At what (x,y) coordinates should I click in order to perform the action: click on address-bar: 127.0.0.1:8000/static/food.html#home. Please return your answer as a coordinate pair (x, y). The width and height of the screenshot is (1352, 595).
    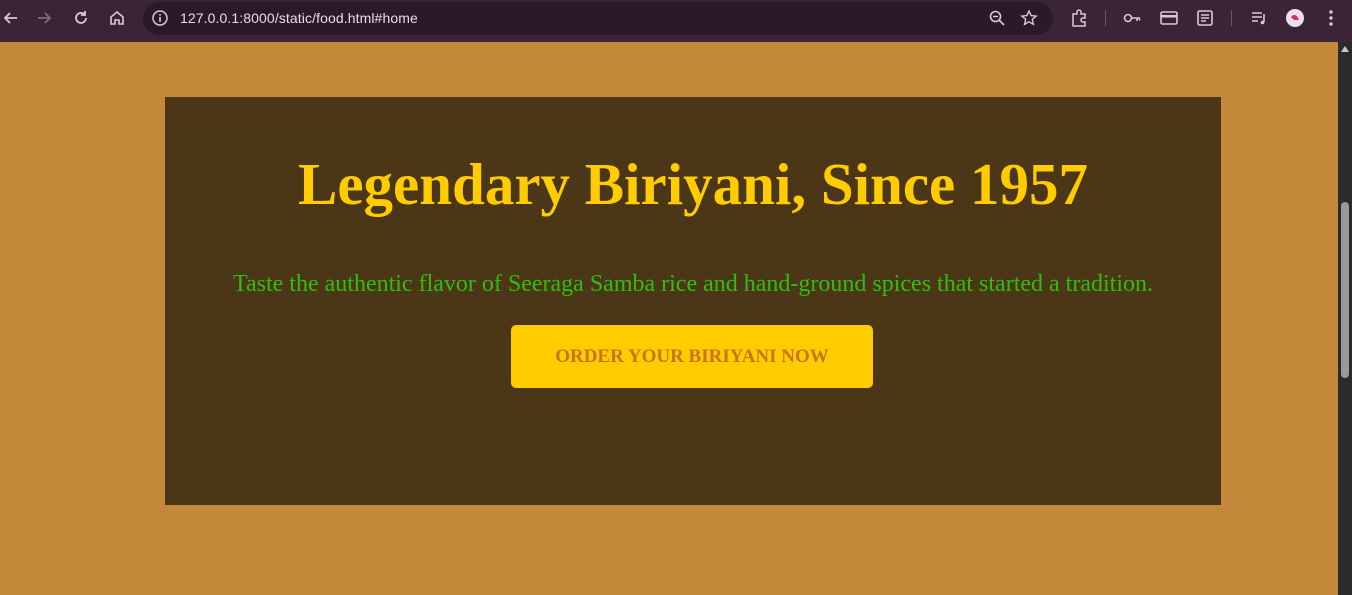
    Looking at the image, I should click on (598, 18).